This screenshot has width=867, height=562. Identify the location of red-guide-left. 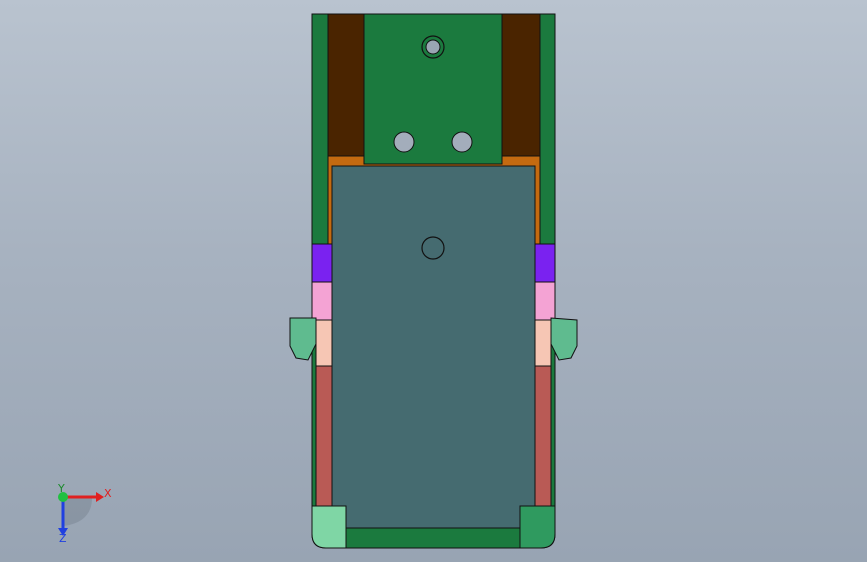
(324, 436).